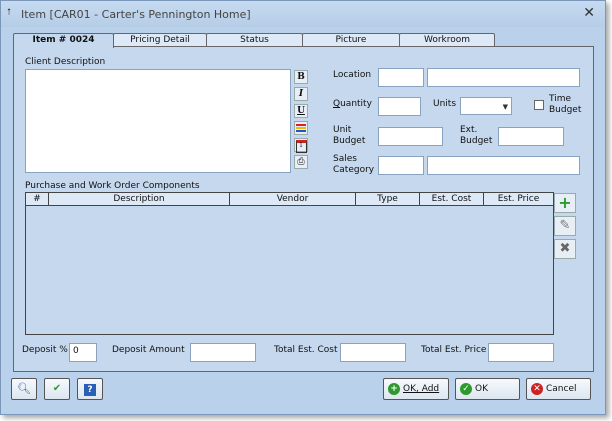 The width and height of the screenshot is (612, 421). What do you see at coordinates (342, 130) in the screenshot?
I see `unit-budget-label-1: Unit` at bounding box center [342, 130].